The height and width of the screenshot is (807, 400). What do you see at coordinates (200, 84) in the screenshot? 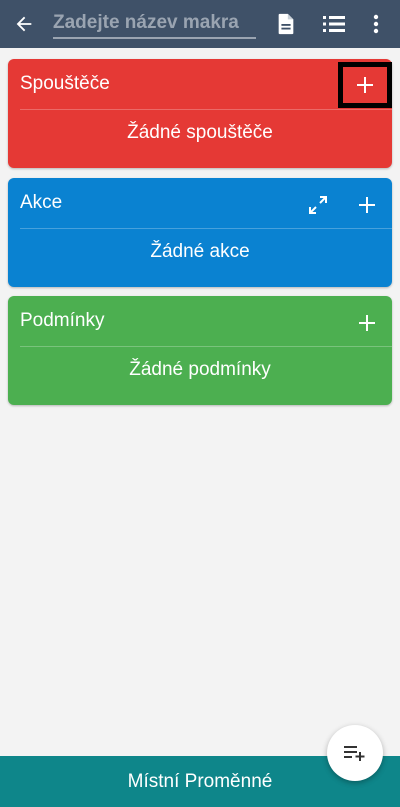
I see `triggers-header: Spouštěče` at bounding box center [200, 84].